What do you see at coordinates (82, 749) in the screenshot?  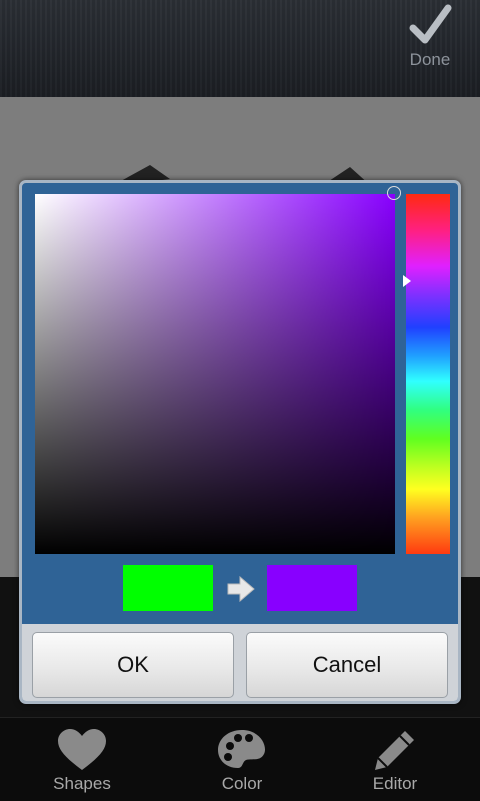 I see `heart-icon` at bounding box center [82, 749].